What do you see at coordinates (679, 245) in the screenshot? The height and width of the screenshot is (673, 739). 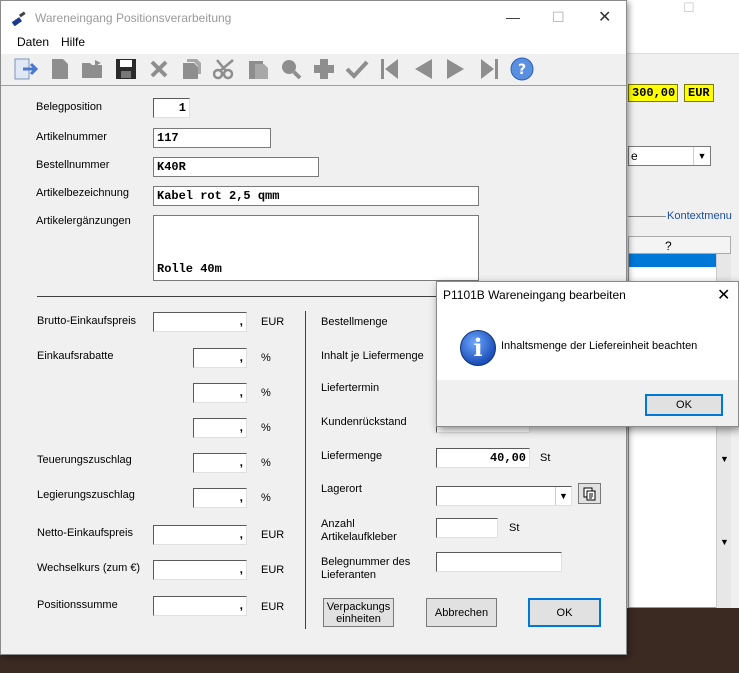 I see `background-list-header: ?` at bounding box center [679, 245].